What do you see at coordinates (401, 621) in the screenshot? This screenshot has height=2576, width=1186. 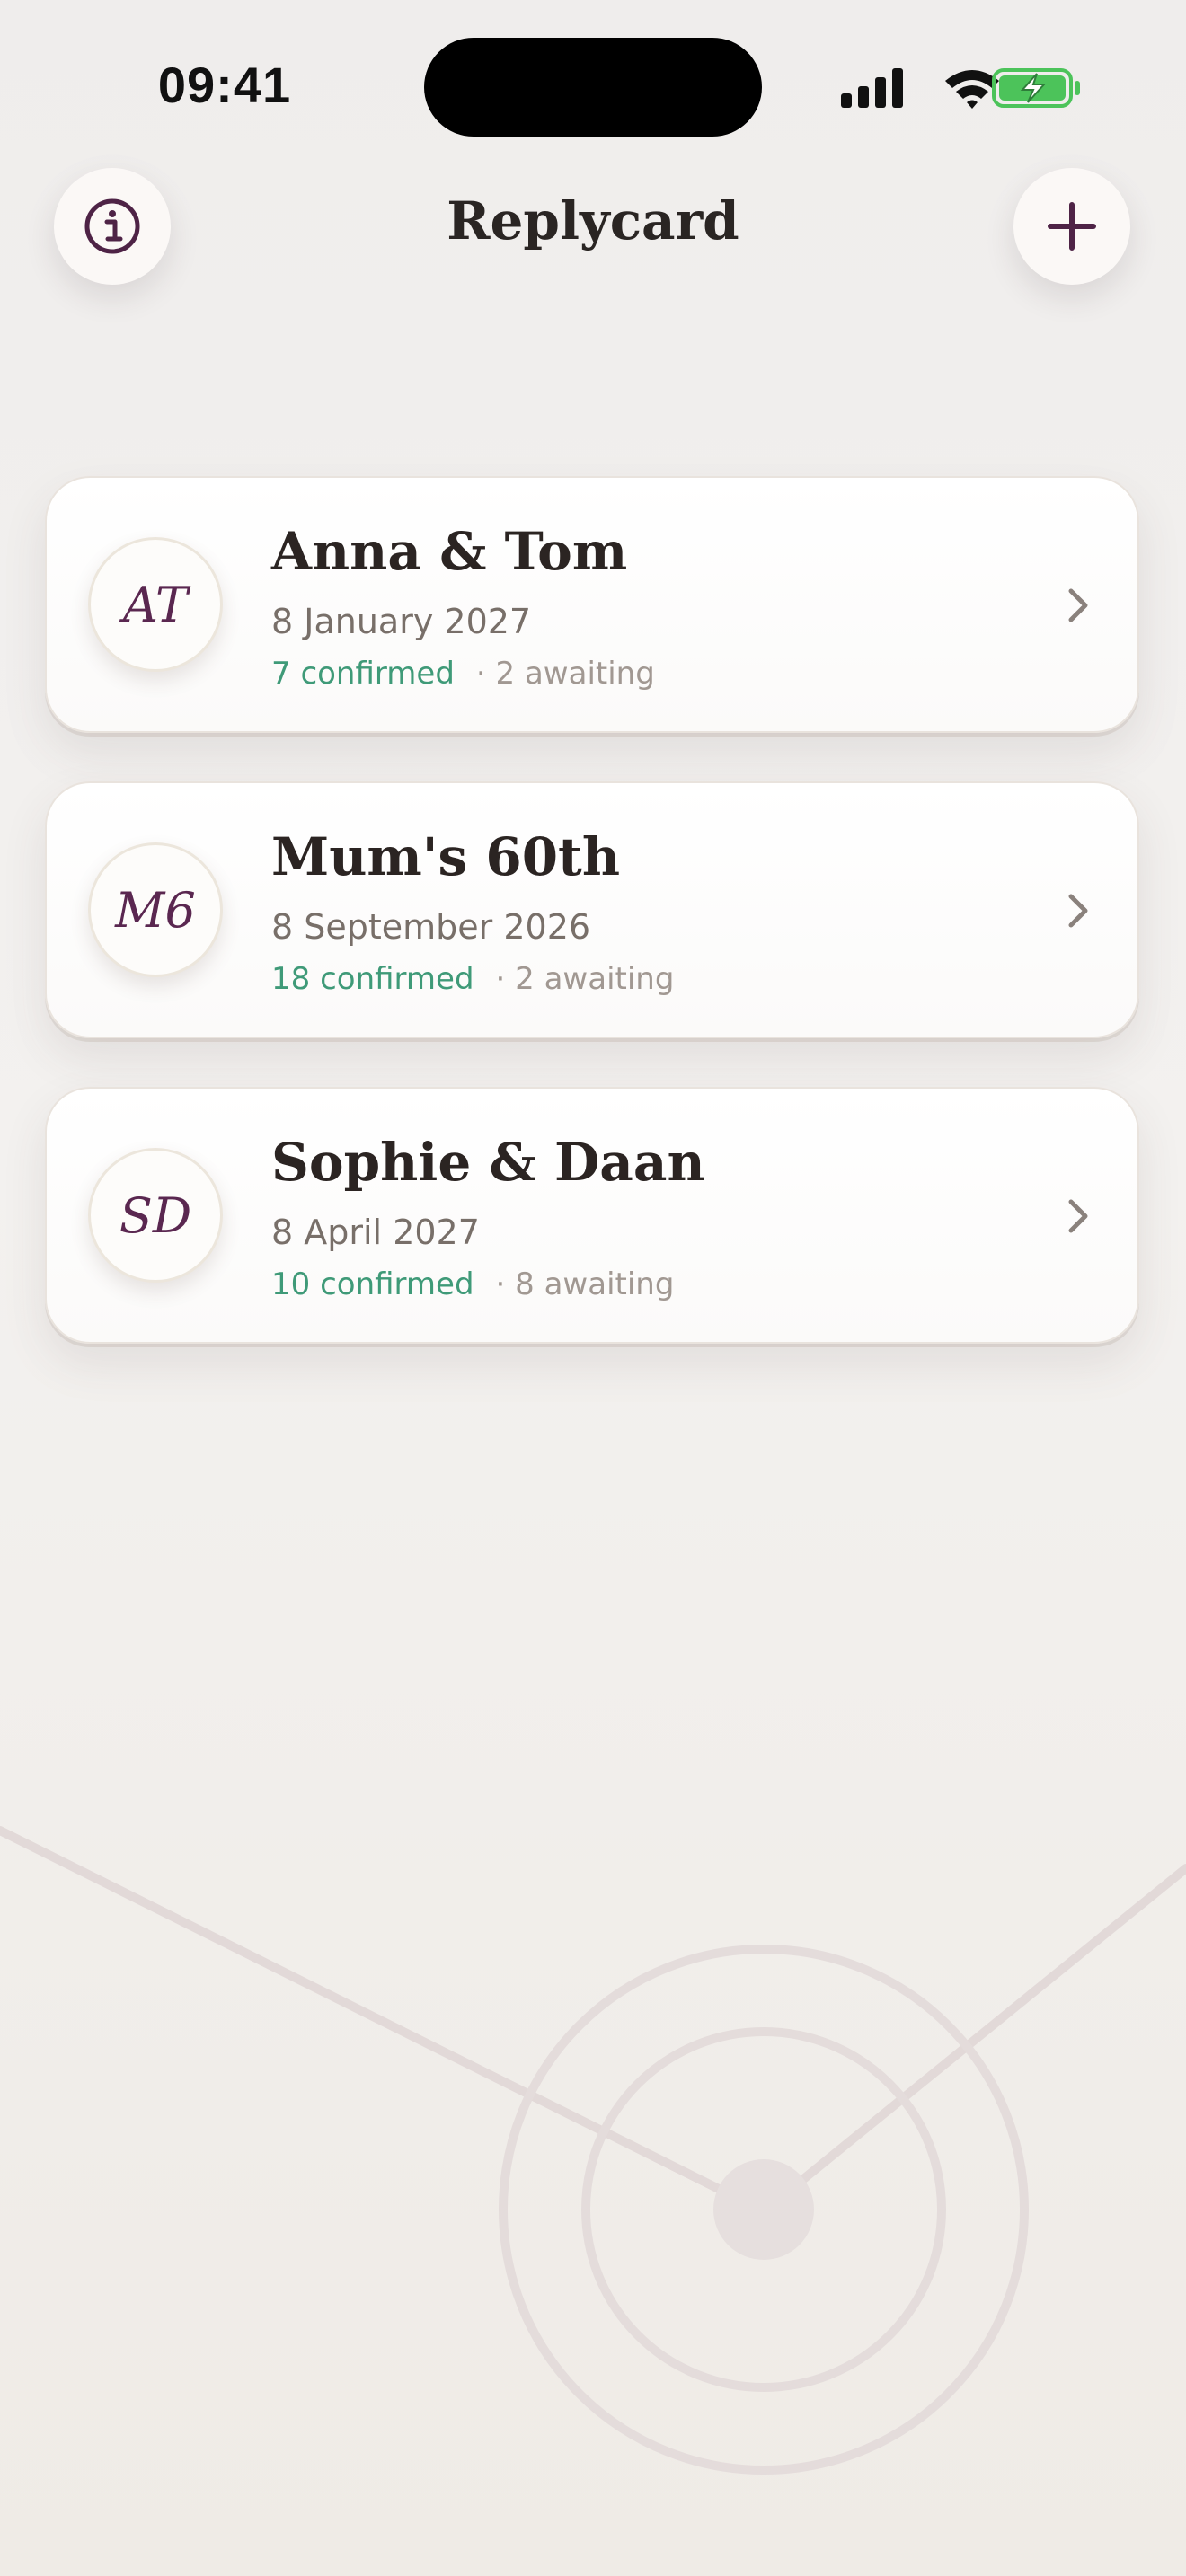 I see `event-date: 8 January 2027` at bounding box center [401, 621].